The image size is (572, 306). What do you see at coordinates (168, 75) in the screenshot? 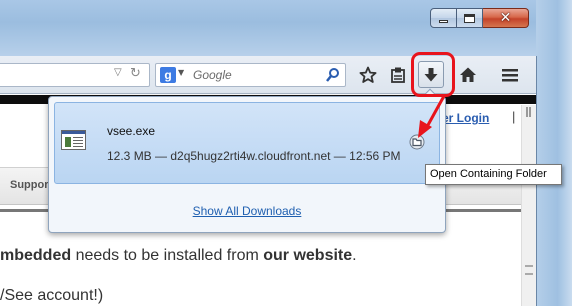
I see `google-engine-icon: g` at bounding box center [168, 75].